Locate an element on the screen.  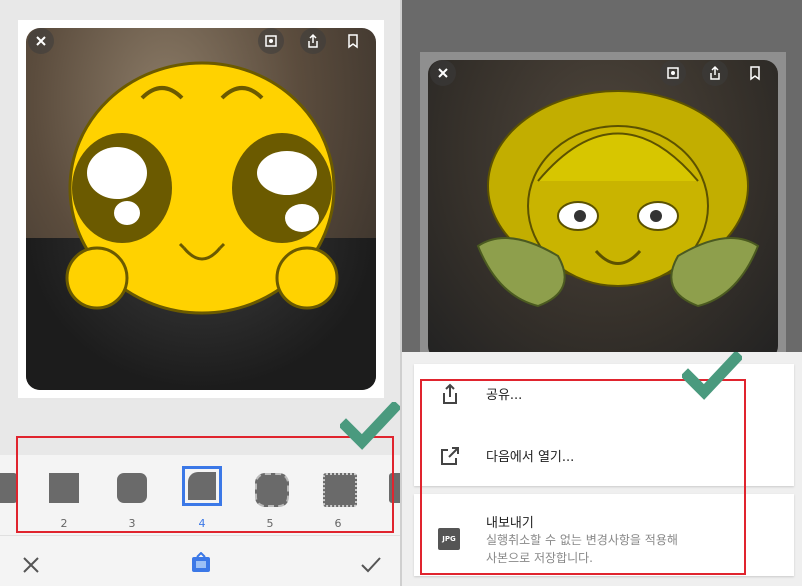
bottom-toolbar is located at coordinates (200, 560).